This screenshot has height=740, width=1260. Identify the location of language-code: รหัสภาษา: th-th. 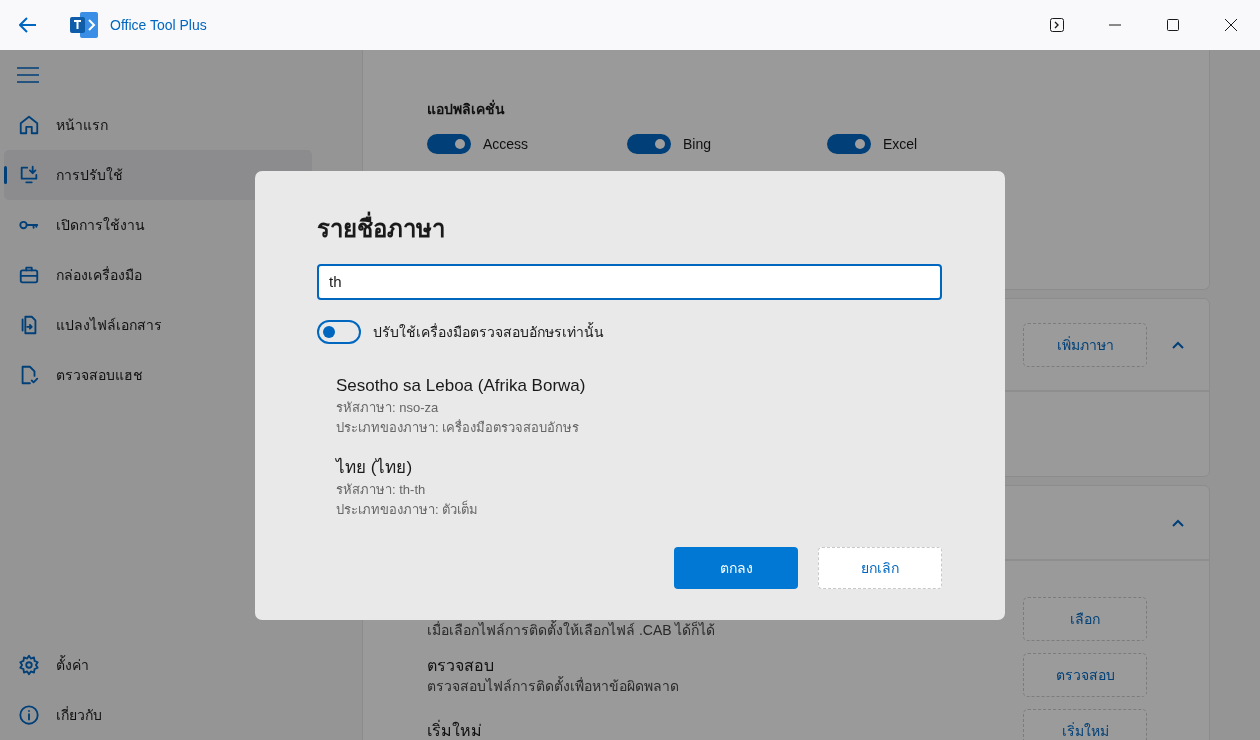
(381, 489).